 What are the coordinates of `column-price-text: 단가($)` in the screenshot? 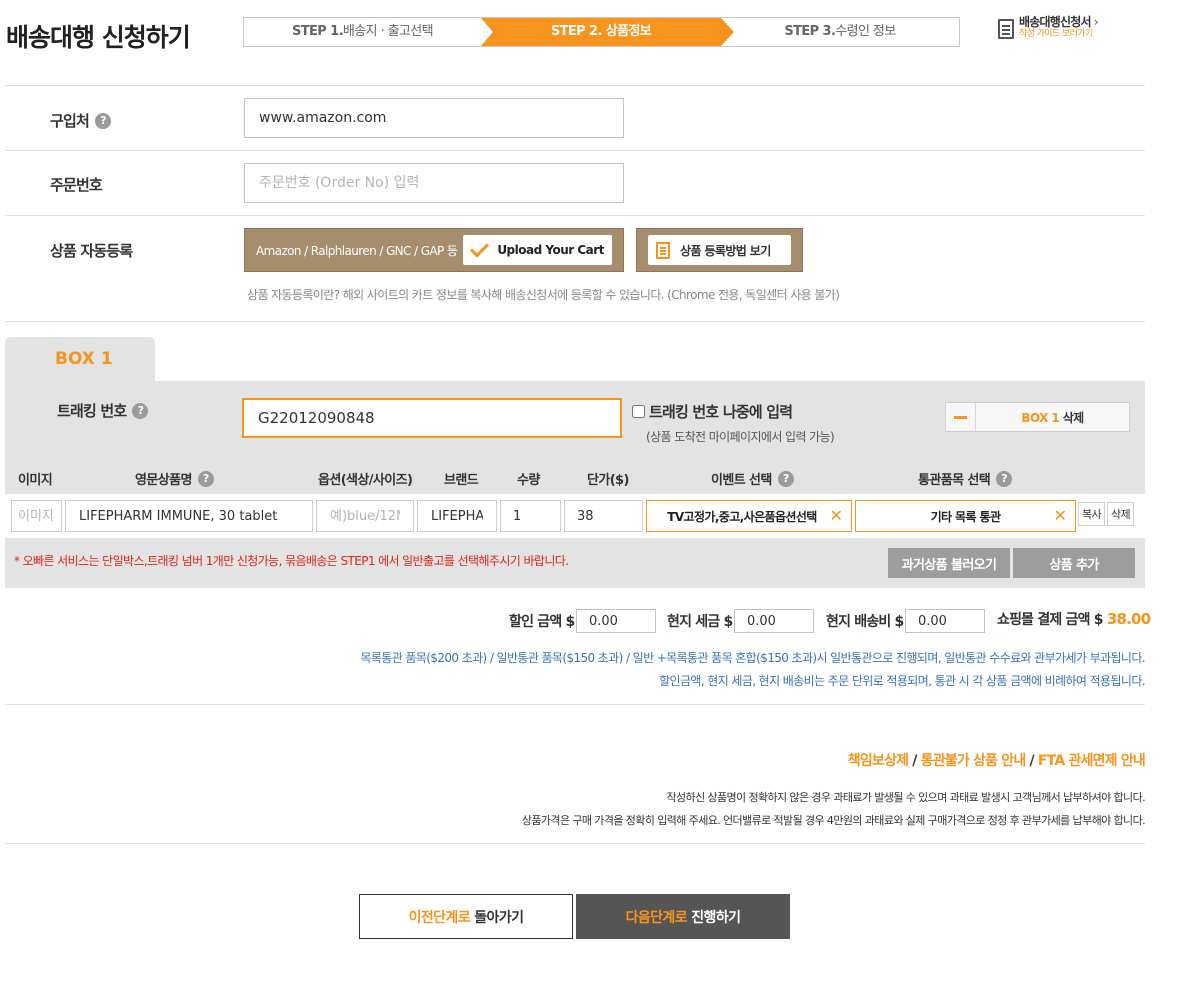 It's located at (608, 480).